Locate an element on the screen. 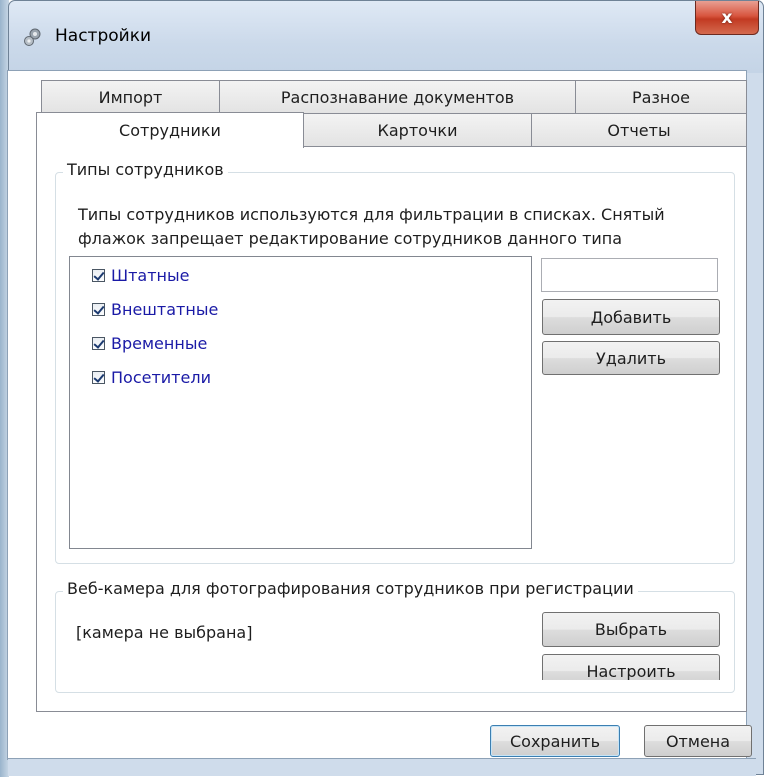  tab-reports: Отчеты is located at coordinates (639, 130).